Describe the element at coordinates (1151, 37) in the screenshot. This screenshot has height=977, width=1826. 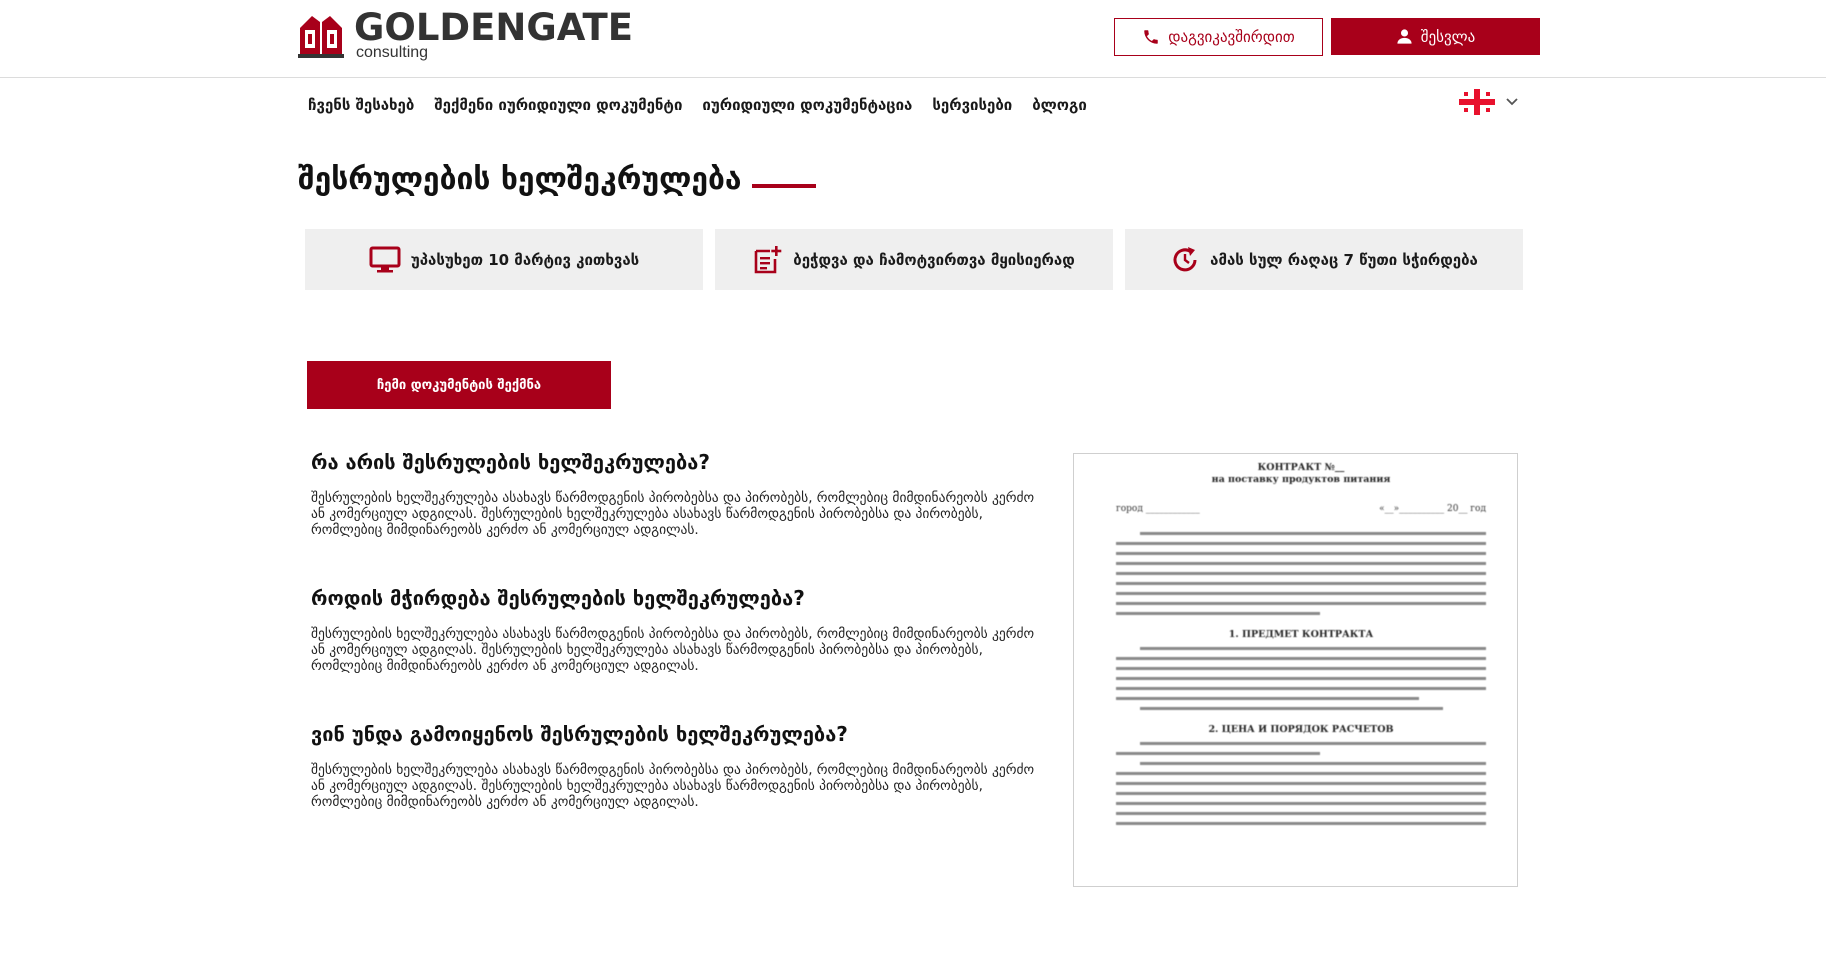
I see `phone-icon` at that location.